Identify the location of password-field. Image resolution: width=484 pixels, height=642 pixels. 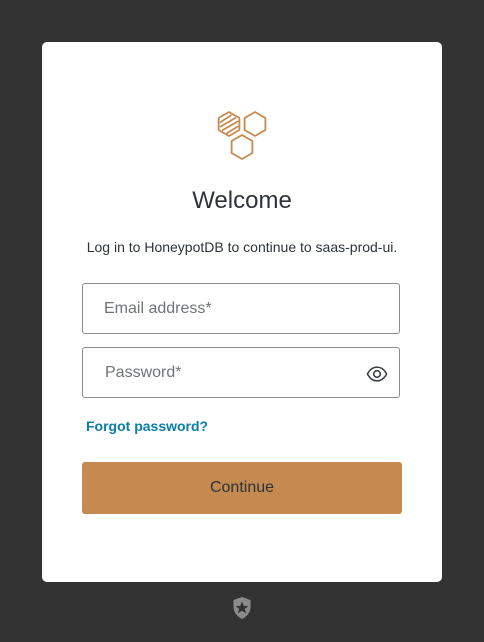
(241, 372).